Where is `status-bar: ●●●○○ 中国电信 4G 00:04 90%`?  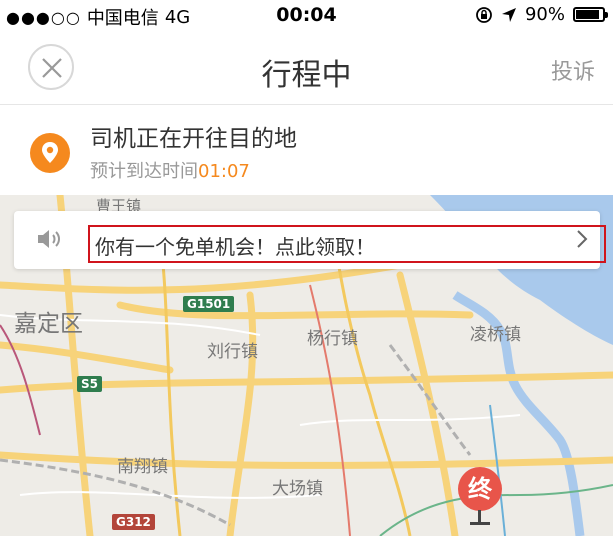
status-bar: ●●●○○ 中国电信 4G 00:04 90% is located at coordinates (306, 15).